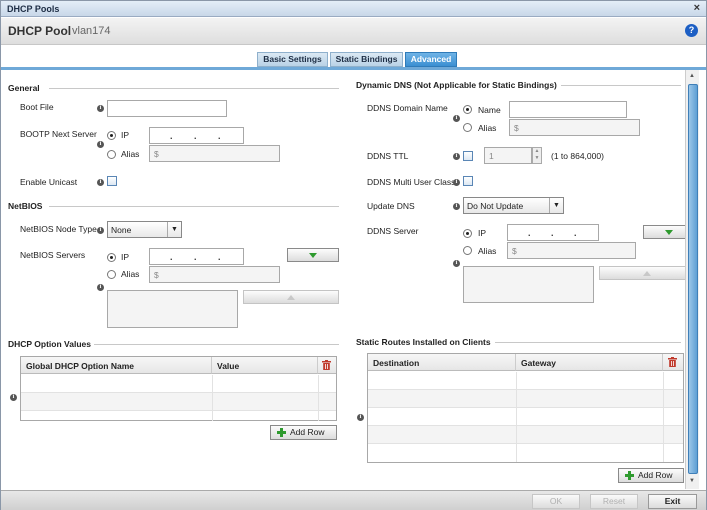  Describe the element at coordinates (53, 255) in the screenshot. I see `netbios-servers-label: NetBIOS Servers` at that location.